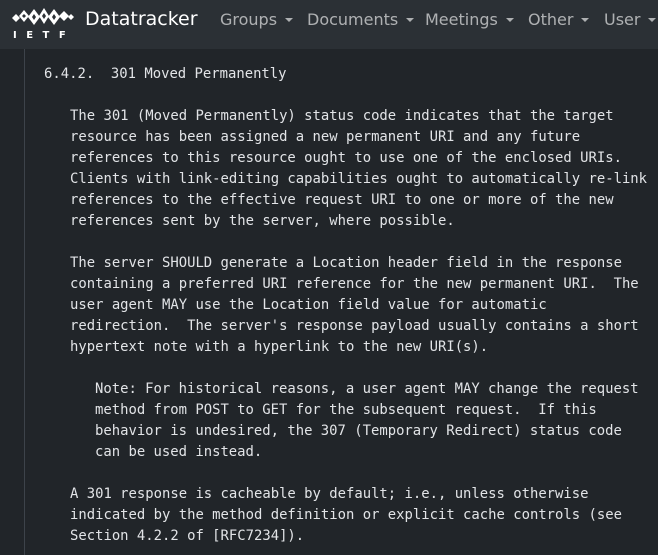  Describe the element at coordinates (165, 74) in the screenshot. I see `section-heading: 6.4.2. 301 Moved Permanently` at that location.